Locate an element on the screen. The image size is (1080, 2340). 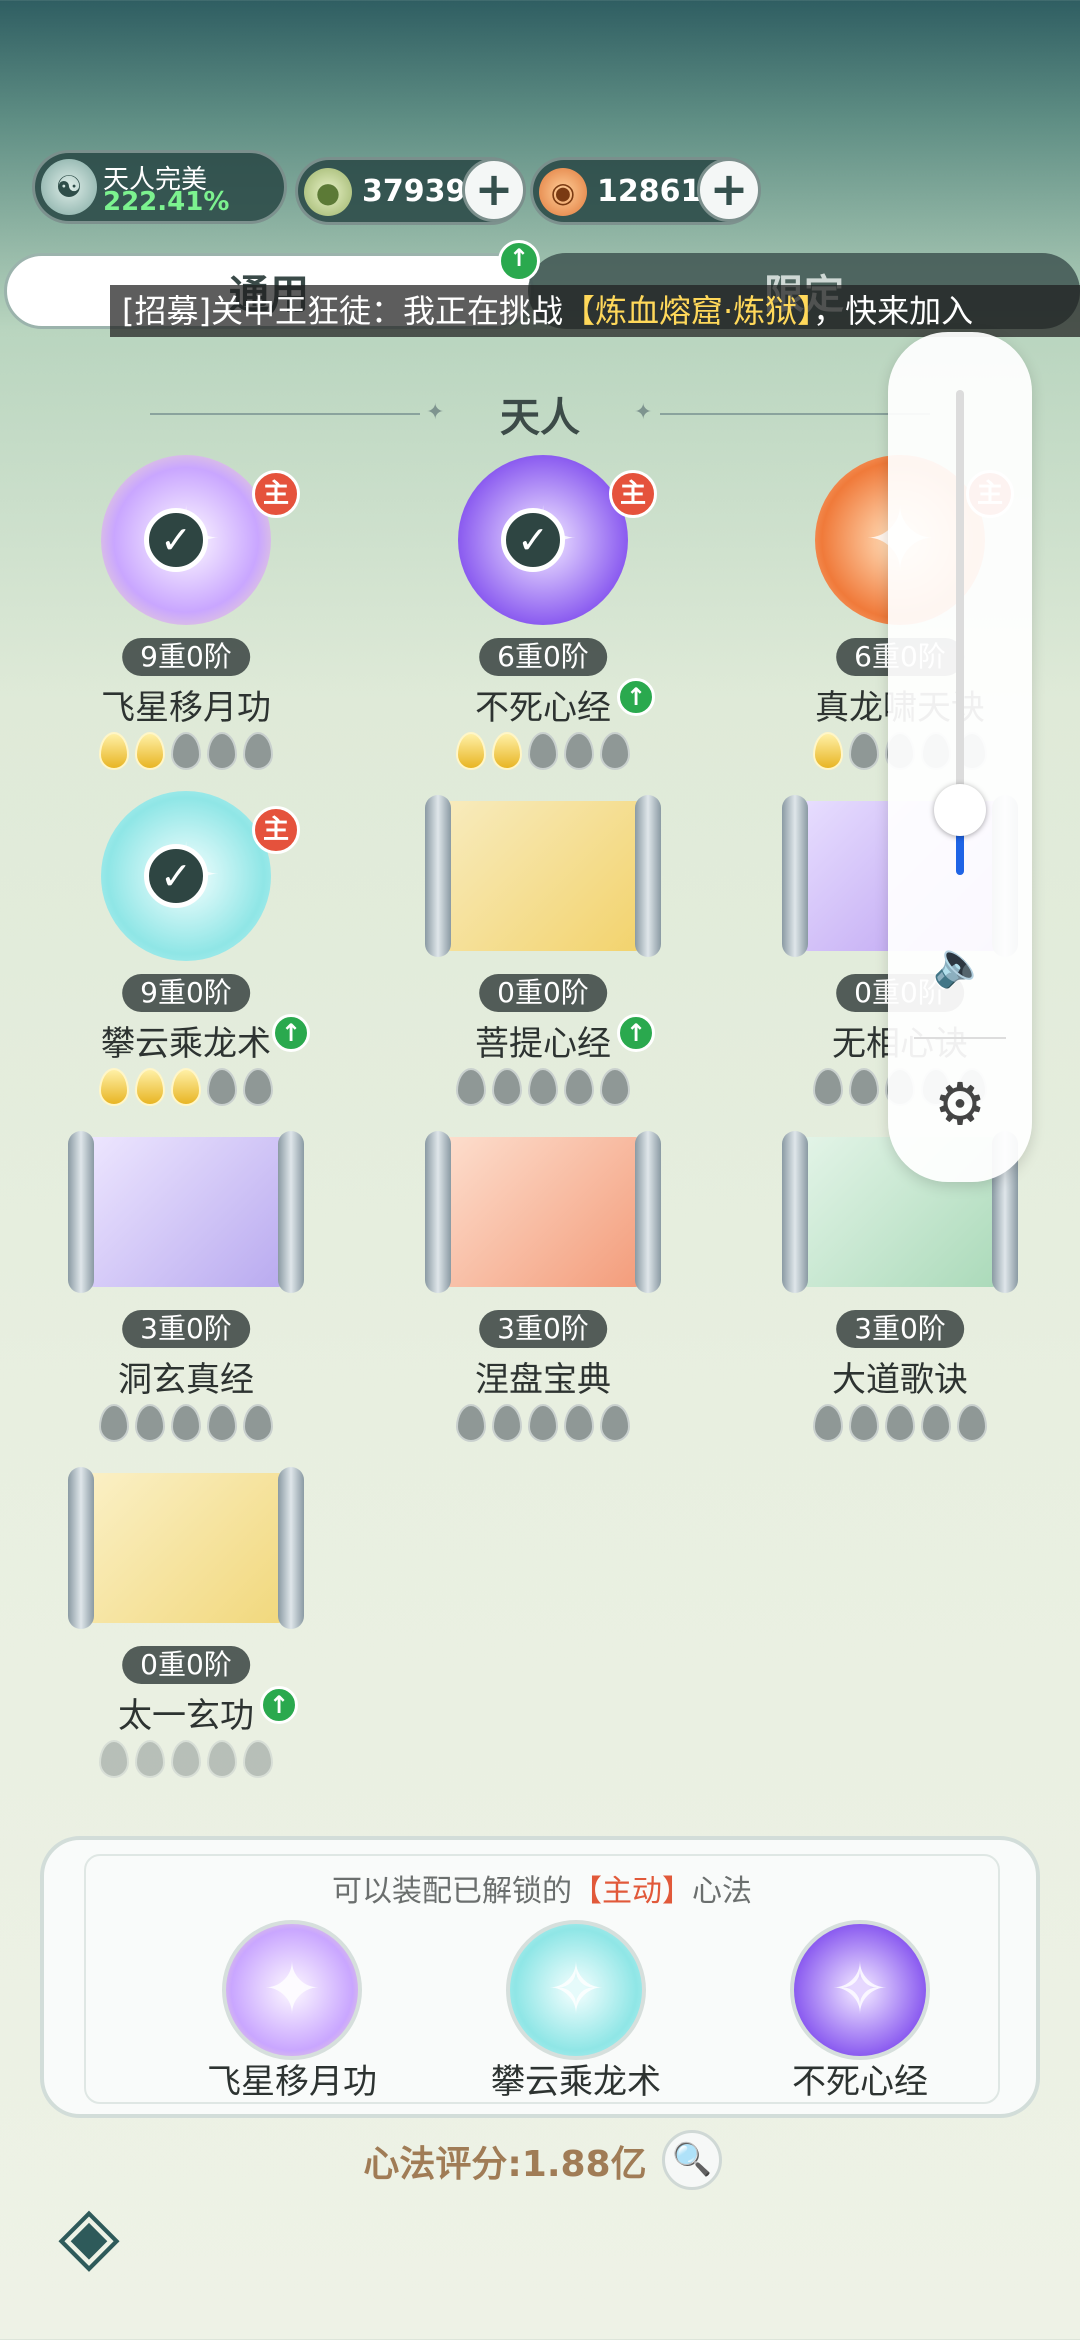
recruit-highlight: 【炼血熔窟·炼狱】 is located at coordinates (688, 311).